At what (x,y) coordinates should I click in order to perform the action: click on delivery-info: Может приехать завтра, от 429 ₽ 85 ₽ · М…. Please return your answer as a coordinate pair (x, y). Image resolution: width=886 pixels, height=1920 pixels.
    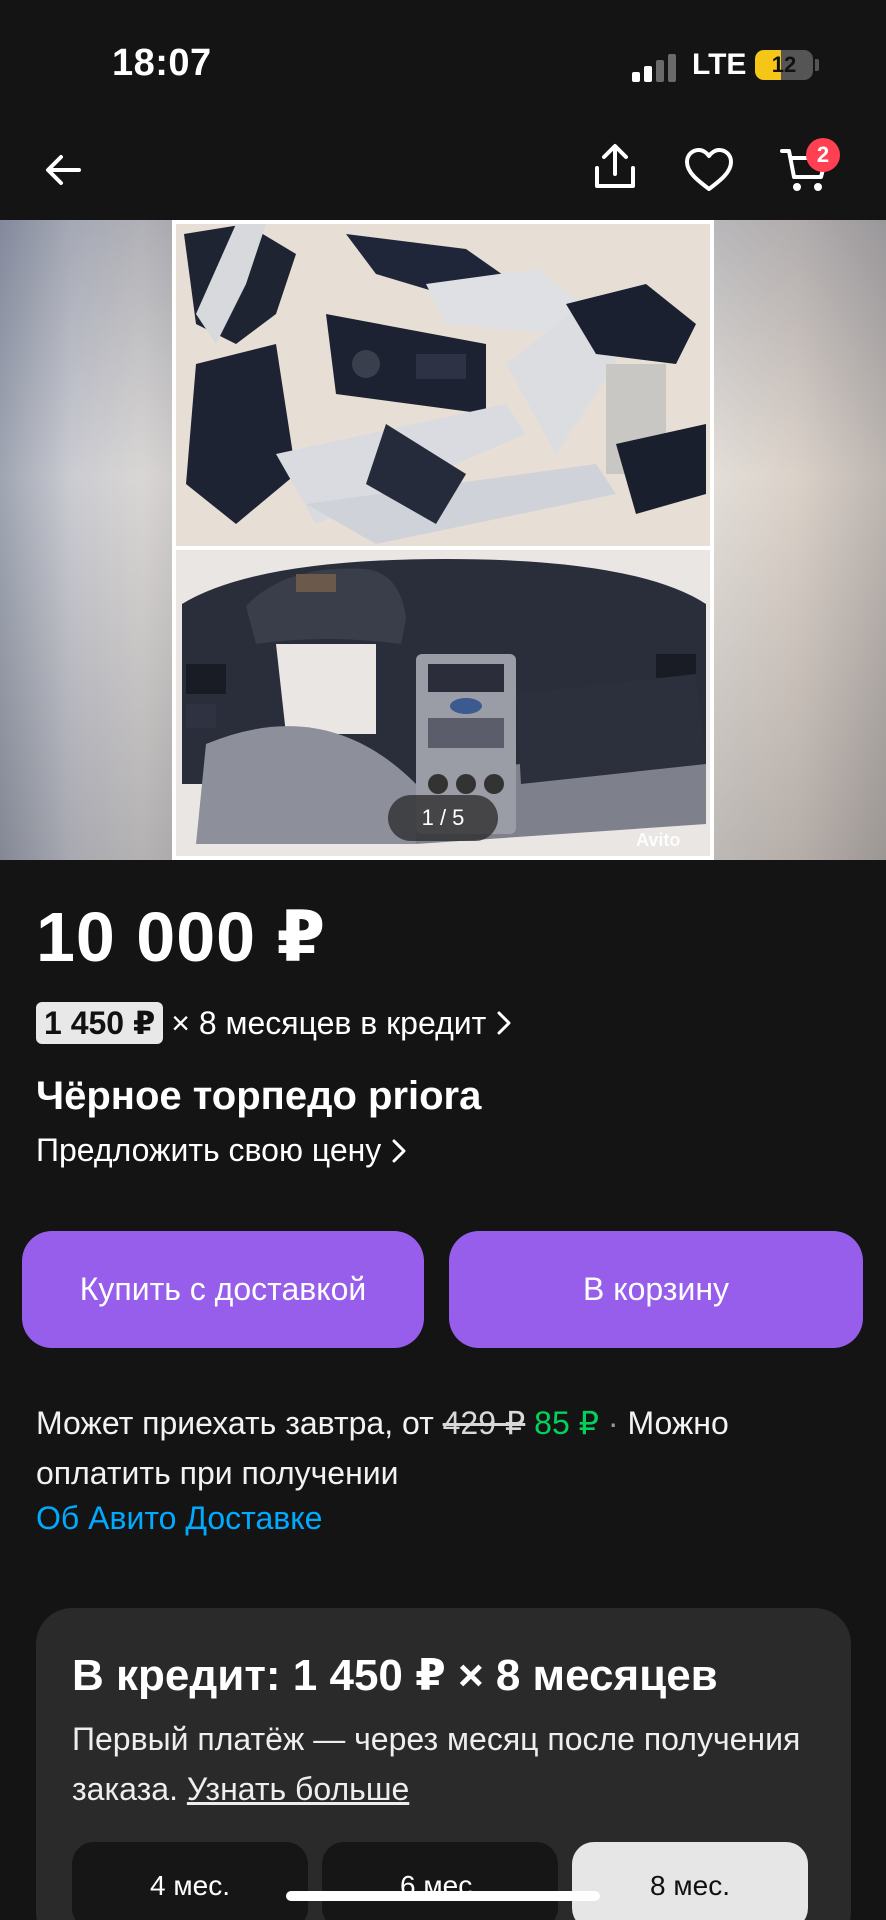
    Looking at the image, I should click on (436, 1448).